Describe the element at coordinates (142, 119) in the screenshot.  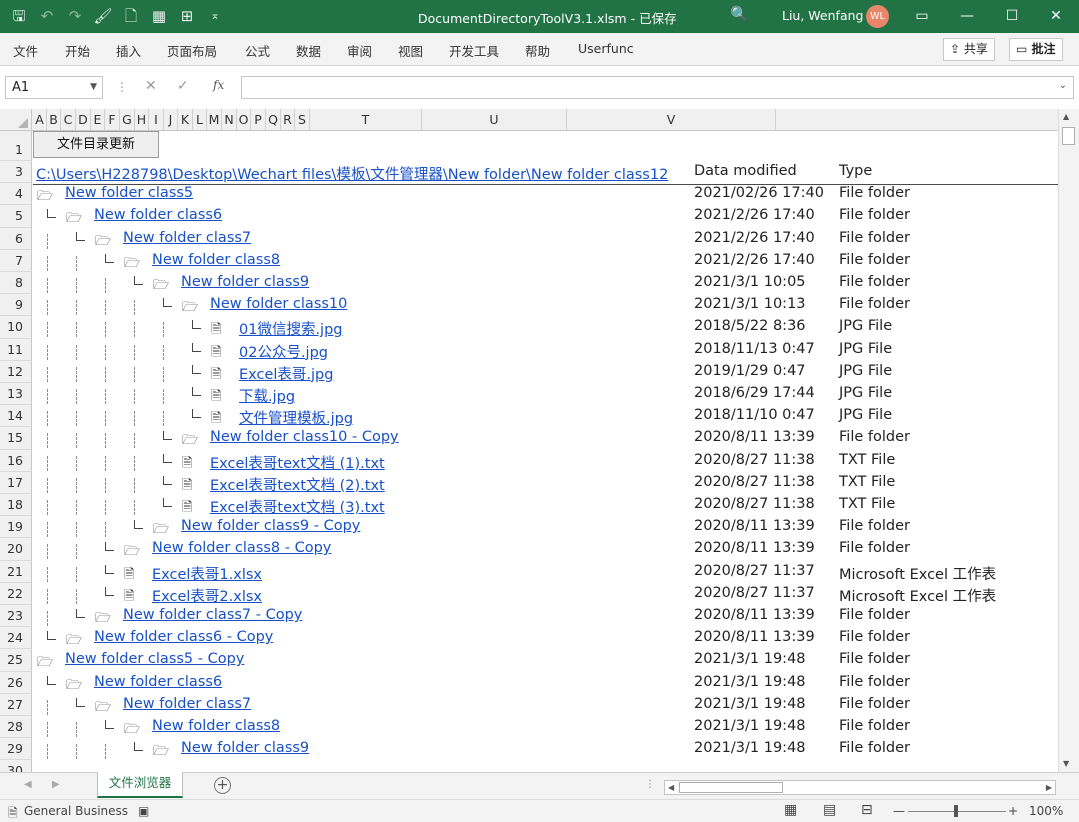
I see `column-header-h: H` at that location.